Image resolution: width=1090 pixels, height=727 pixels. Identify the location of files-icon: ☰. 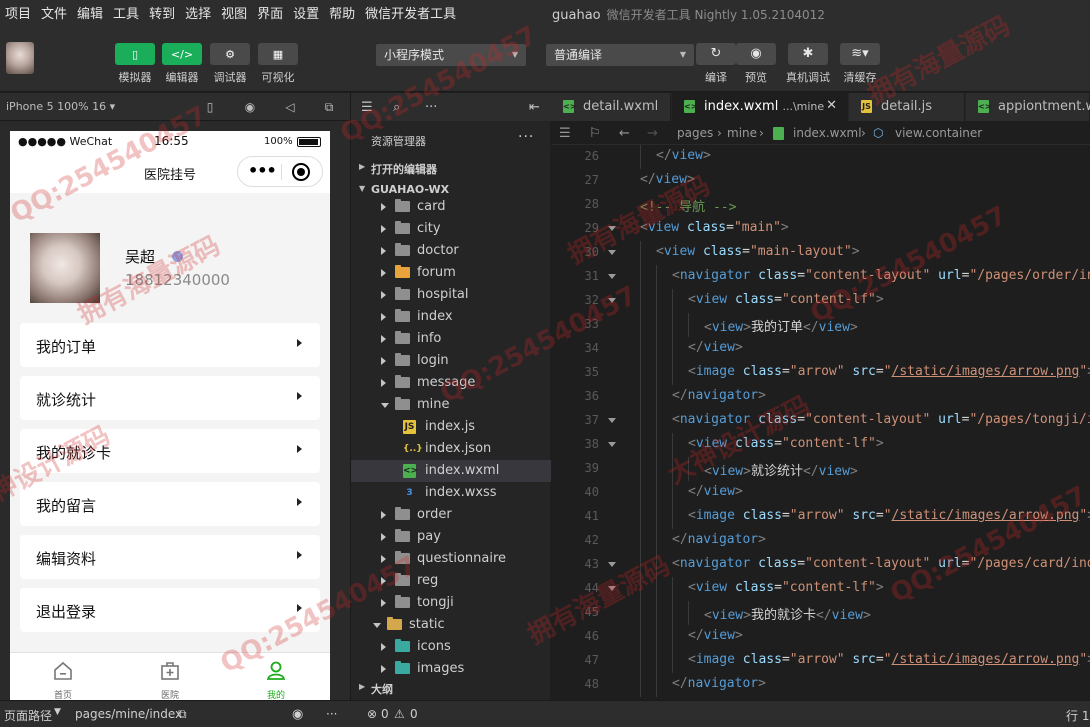
(367, 107).